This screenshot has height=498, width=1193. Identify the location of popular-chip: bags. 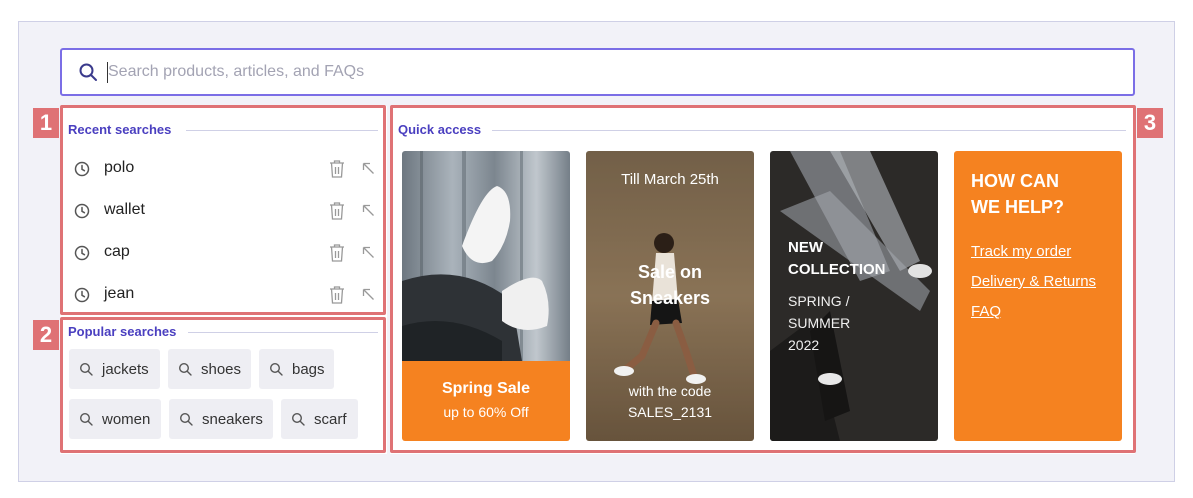
(296, 369).